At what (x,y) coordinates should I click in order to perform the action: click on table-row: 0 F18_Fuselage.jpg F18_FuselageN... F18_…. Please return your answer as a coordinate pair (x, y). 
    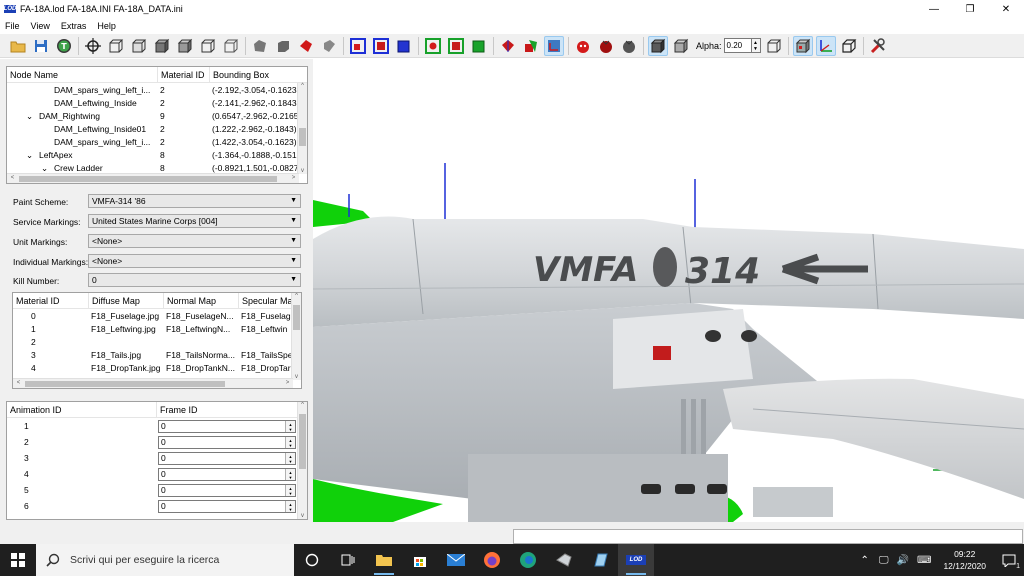
    Looking at the image, I should click on (153, 316).